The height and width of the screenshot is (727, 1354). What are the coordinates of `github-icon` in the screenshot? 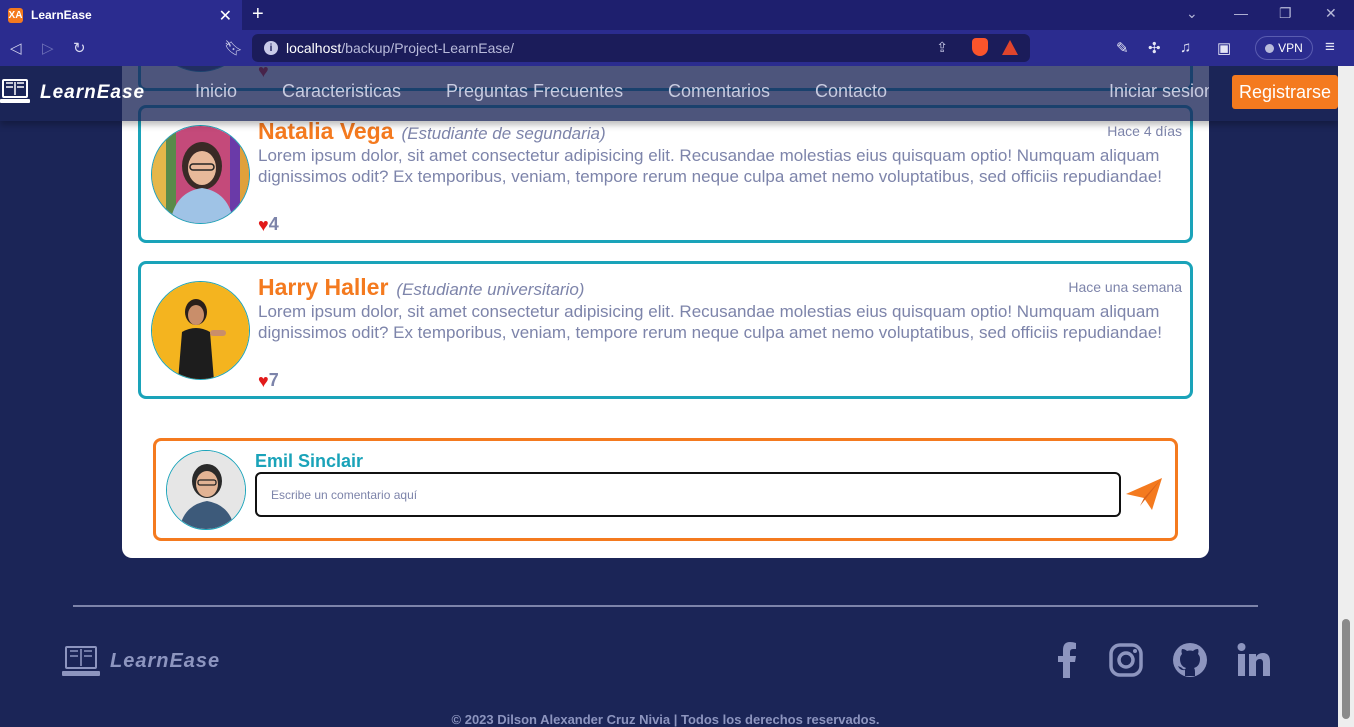 It's located at (1190, 660).